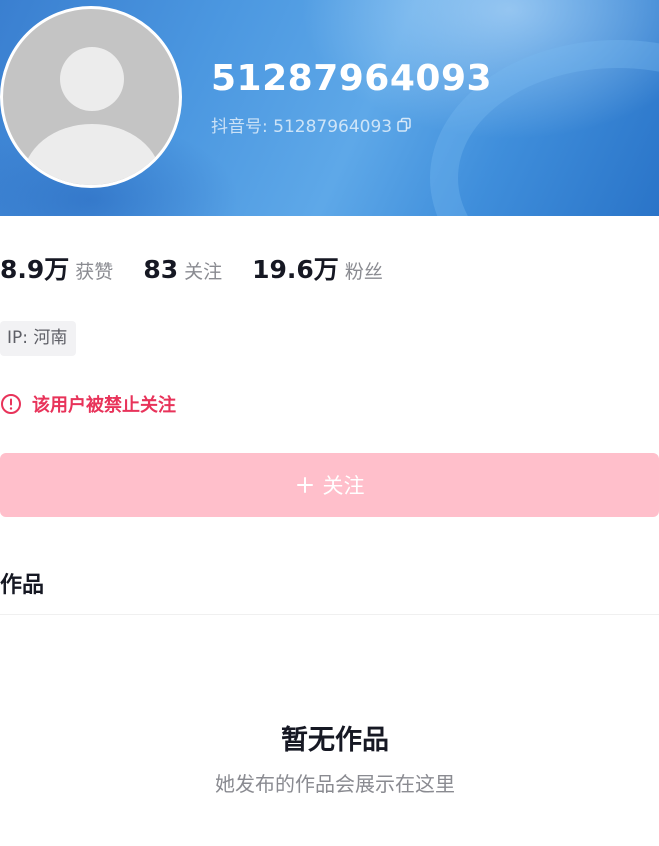 The height and width of the screenshot is (846, 659). Describe the element at coordinates (38, 338) in the screenshot. I see `ip-location-tag: IP: 河南` at that location.